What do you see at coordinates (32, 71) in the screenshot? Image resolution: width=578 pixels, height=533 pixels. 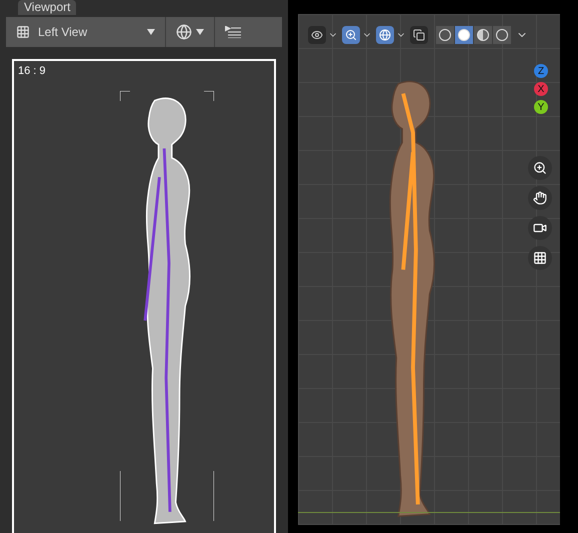 I see `aspect-ratio-label: 16 : 9` at bounding box center [32, 71].